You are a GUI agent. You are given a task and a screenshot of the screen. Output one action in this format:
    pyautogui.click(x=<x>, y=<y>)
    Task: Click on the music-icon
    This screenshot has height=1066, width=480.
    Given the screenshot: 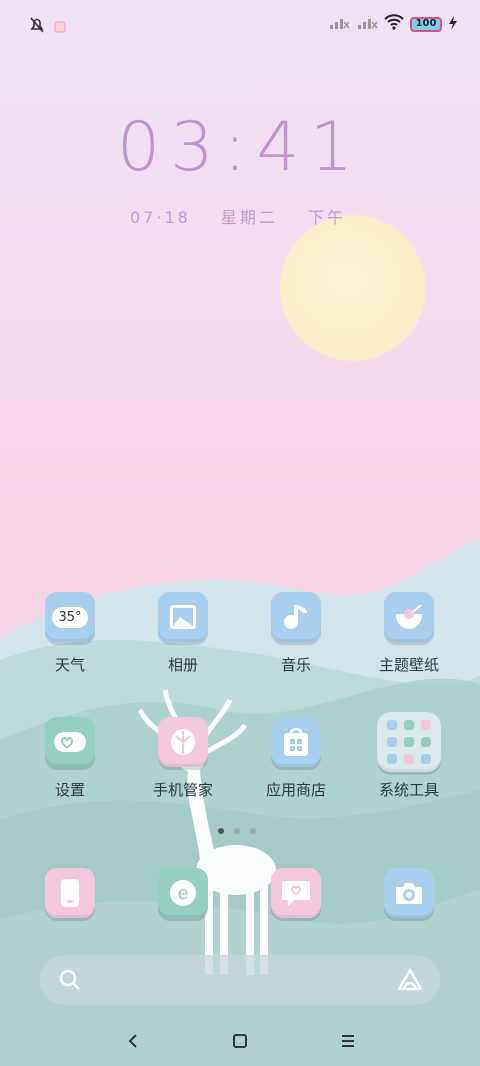 What is the action you would take?
    pyautogui.click(x=296, y=617)
    